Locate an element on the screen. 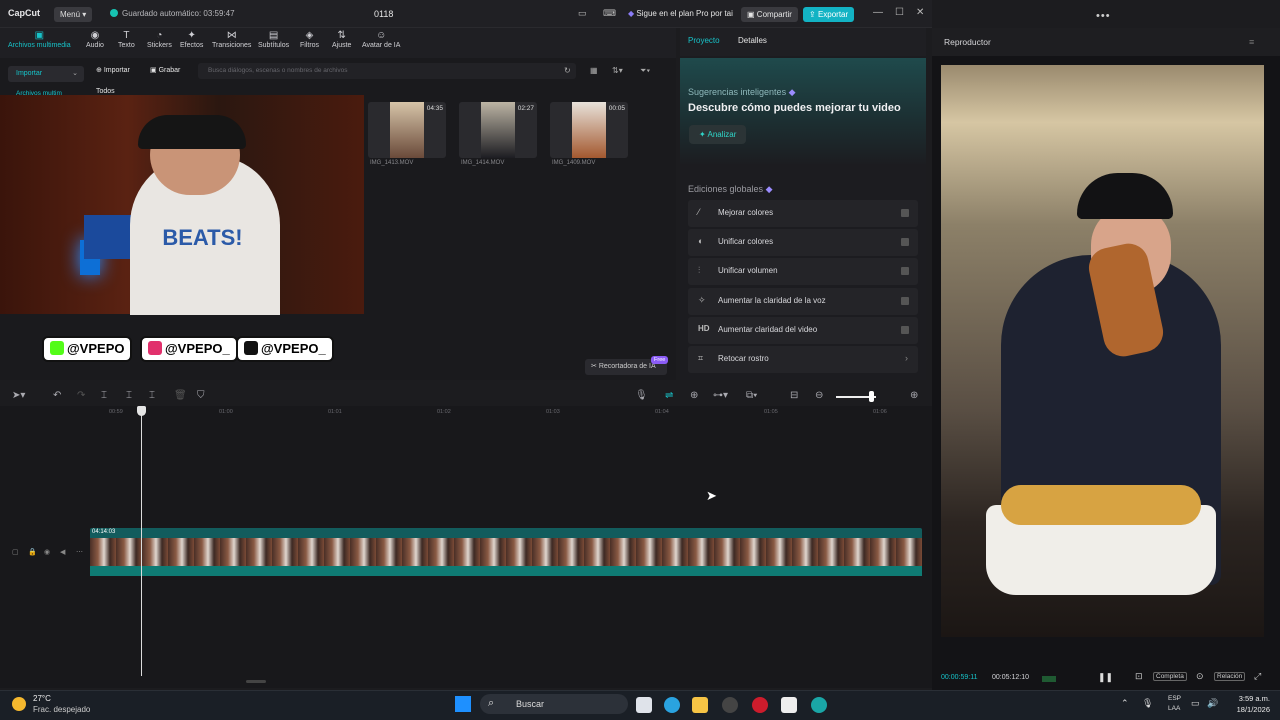  shield-icon: ⛉ is located at coordinates (201, 395).